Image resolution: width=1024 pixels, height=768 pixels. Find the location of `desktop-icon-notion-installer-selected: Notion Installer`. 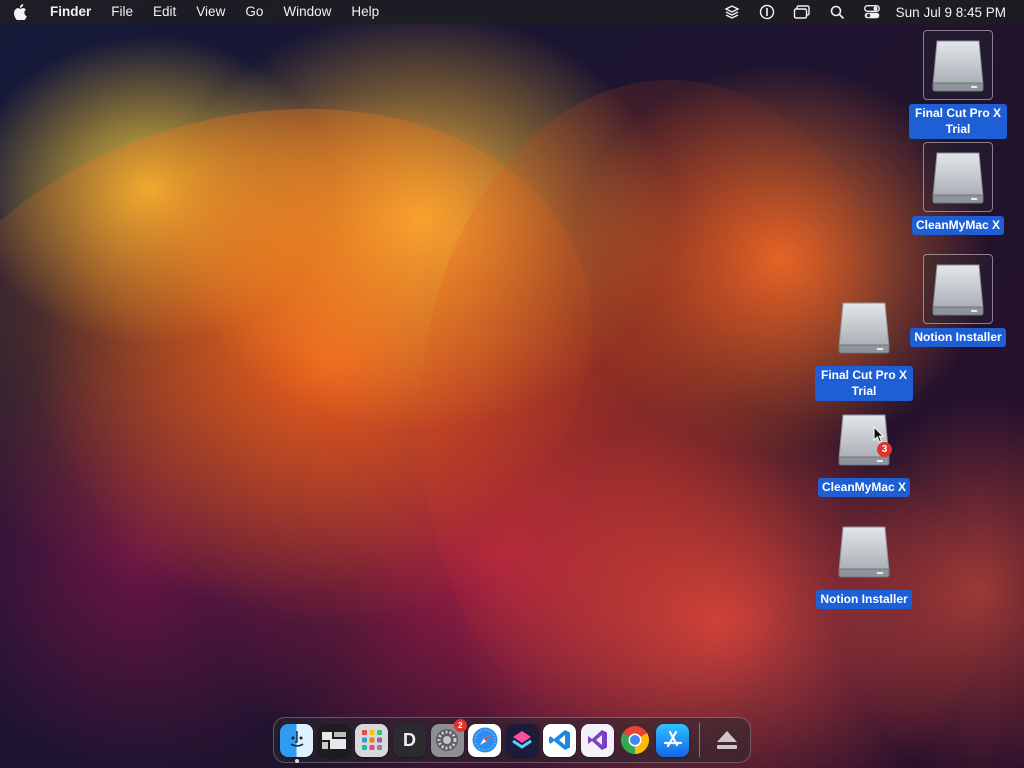

desktop-icon-notion-installer-selected: Notion Installer is located at coordinates (958, 300).